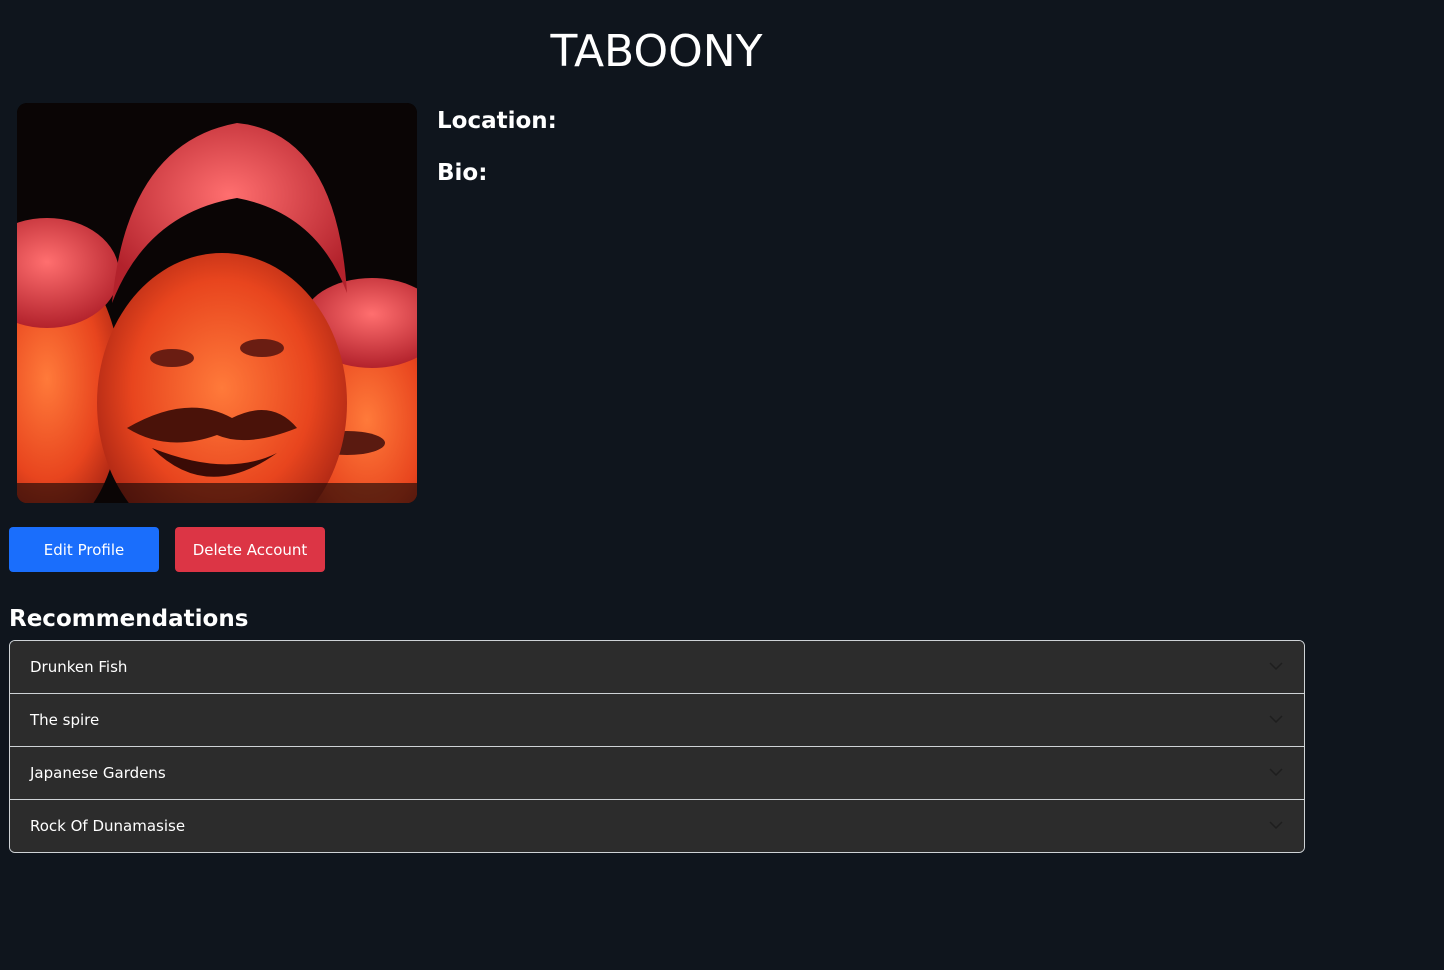 This screenshot has height=970, width=1444. I want to click on accordion-item: Japanese Gardens, so click(657, 772).